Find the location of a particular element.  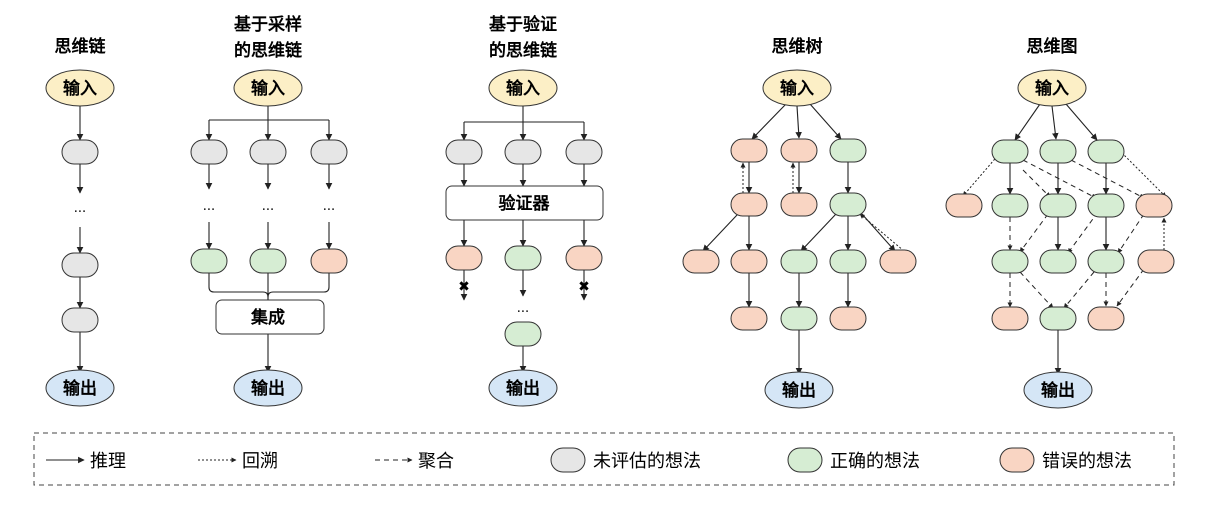

got-title: 思维图 is located at coordinates (1052, 46).